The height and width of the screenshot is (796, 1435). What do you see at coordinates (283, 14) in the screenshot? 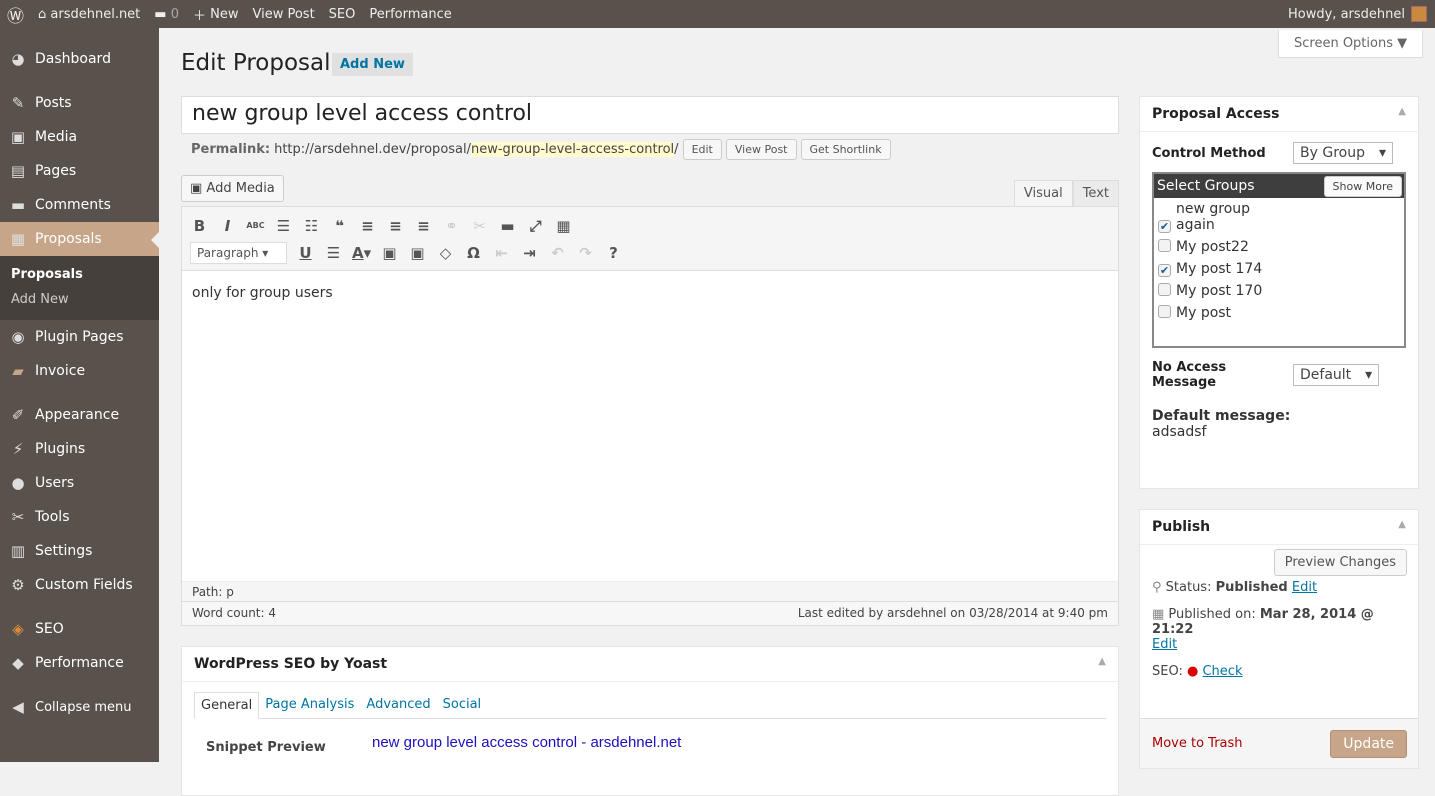
I see `view-post-link: View Post` at bounding box center [283, 14].